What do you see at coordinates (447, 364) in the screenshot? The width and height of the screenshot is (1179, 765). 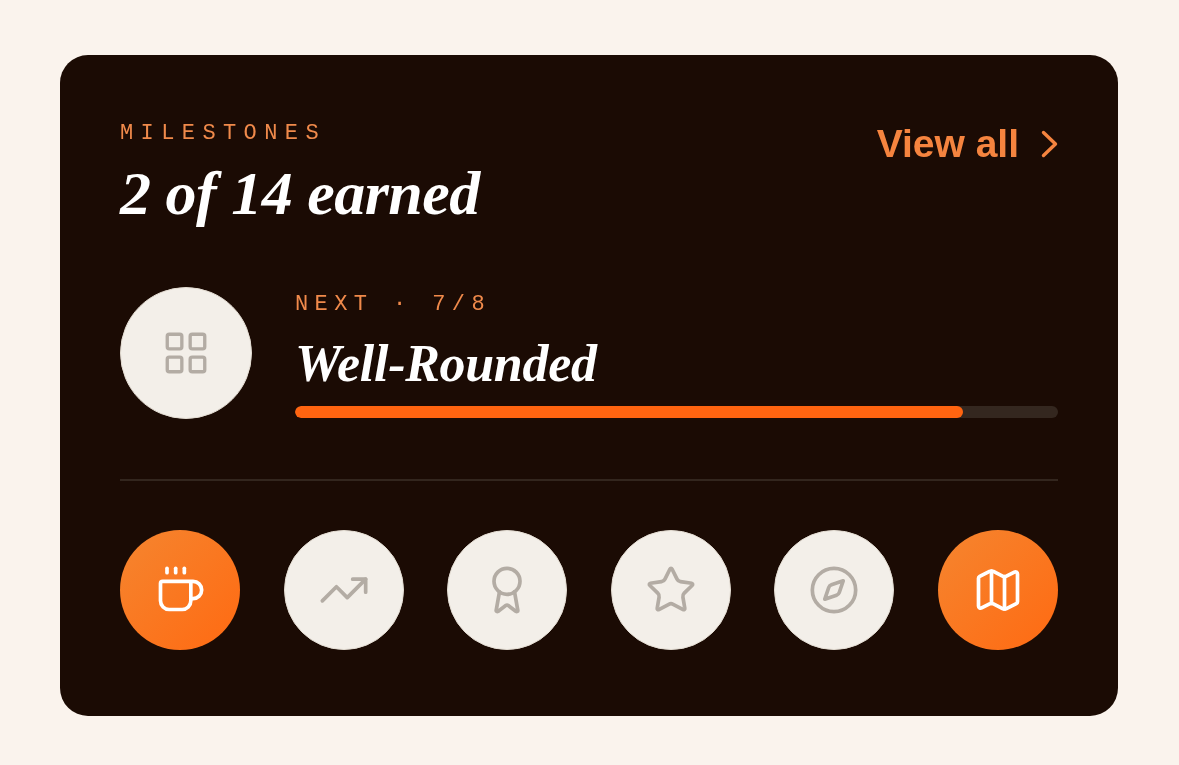 I see `next-milestone-name: Well-Rounded` at bounding box center [447, 364].